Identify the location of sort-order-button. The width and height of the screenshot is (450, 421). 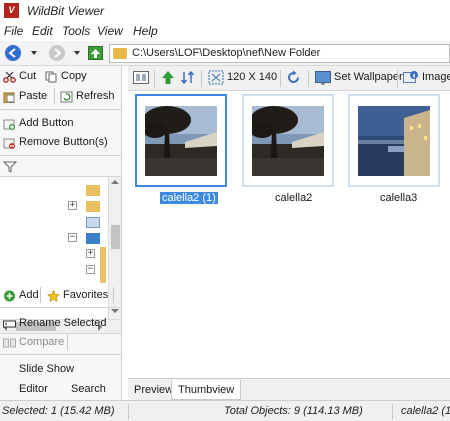
(188, 78).